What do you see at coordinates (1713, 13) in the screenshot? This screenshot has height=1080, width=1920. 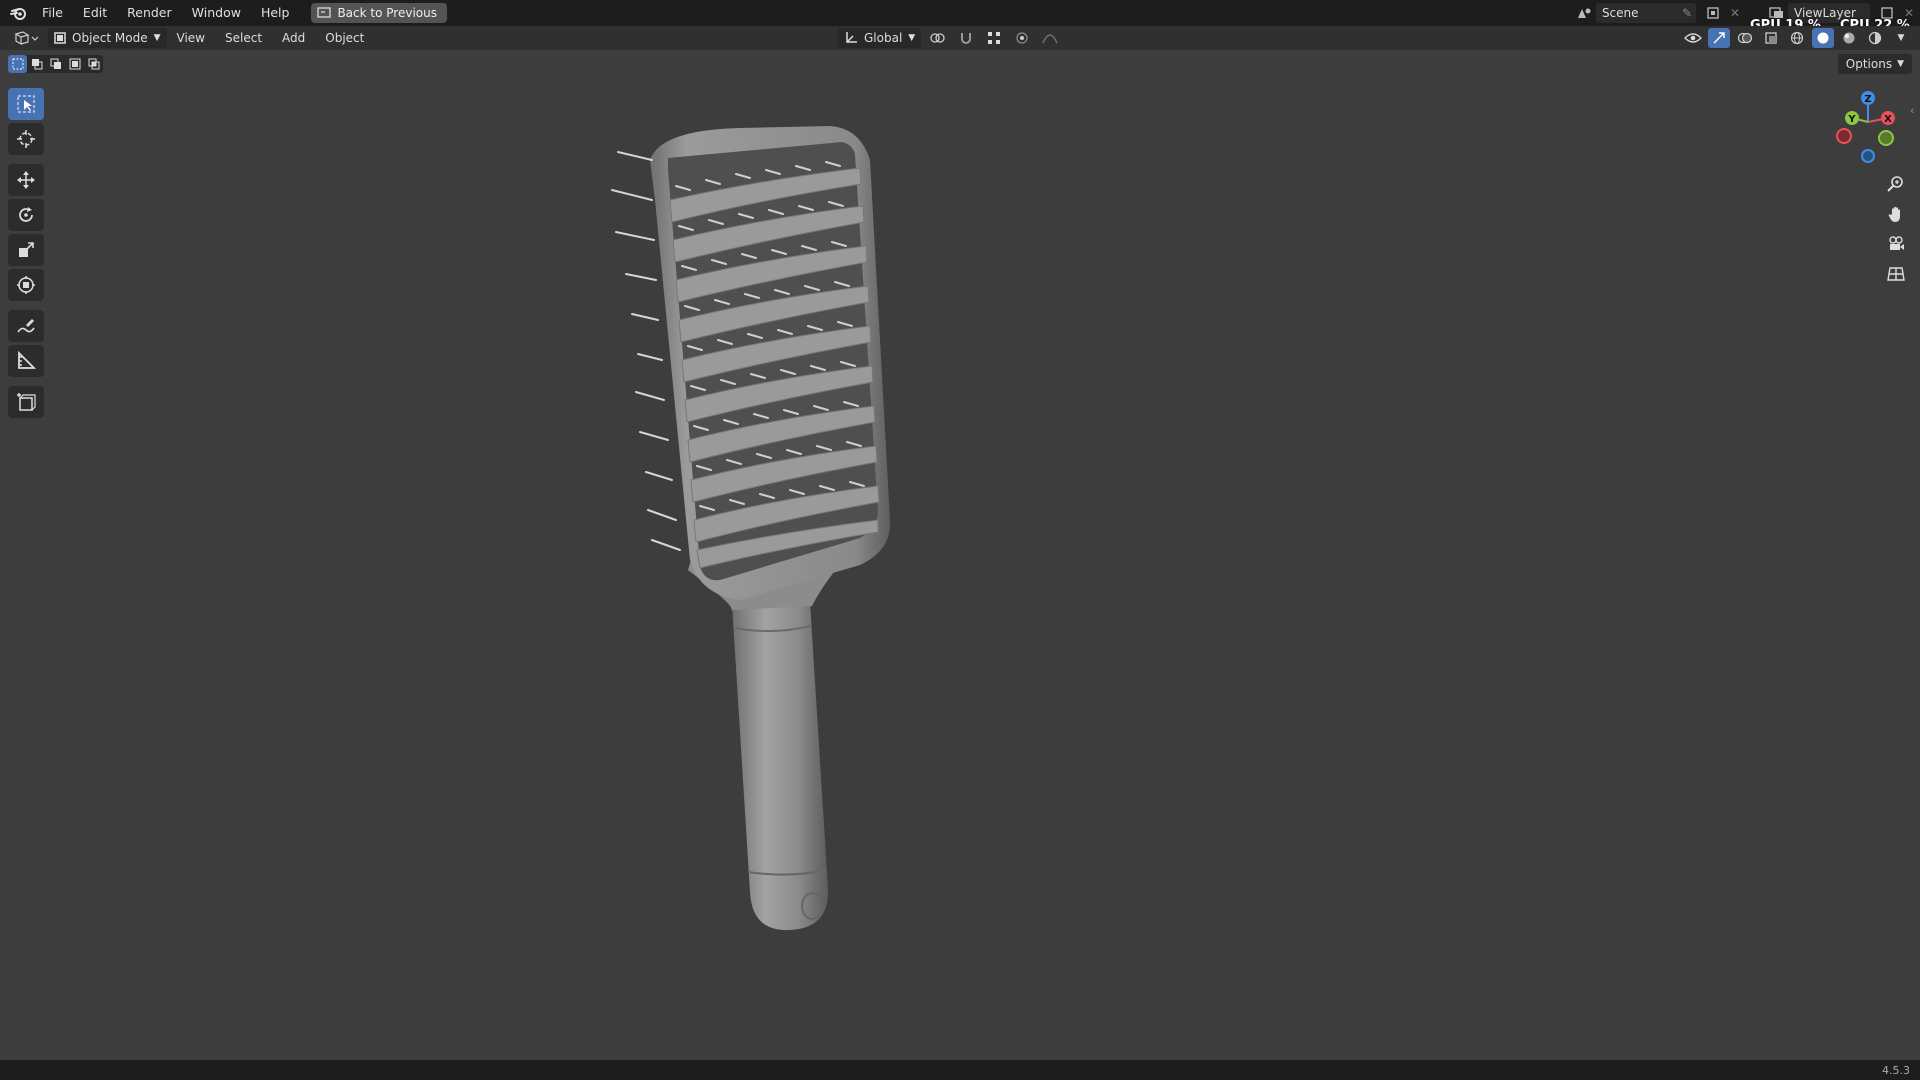 I see `new-scene-icon` at bounding box center [1713, 13].